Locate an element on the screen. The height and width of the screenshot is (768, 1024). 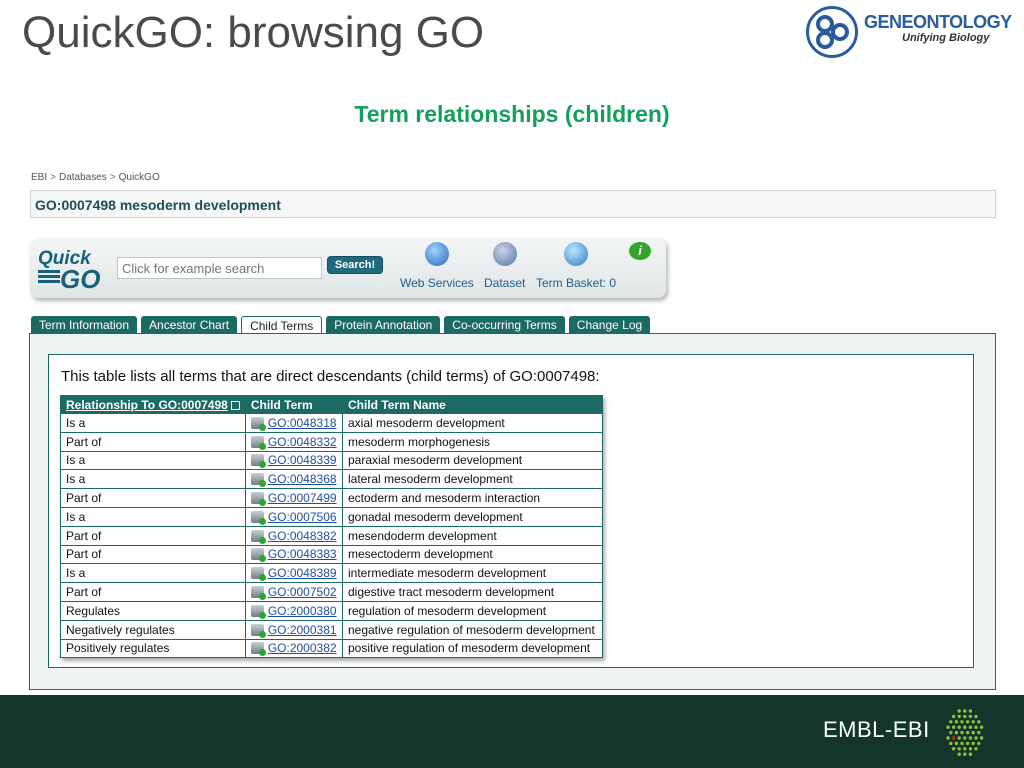
go-term-link: GO:0048389 is located at coordinates (302, 573).